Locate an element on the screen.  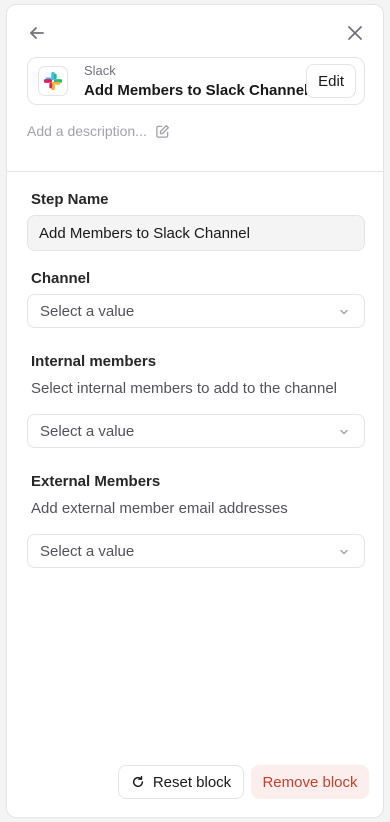
slack-logo-icon is located at coordinates (53, 81).